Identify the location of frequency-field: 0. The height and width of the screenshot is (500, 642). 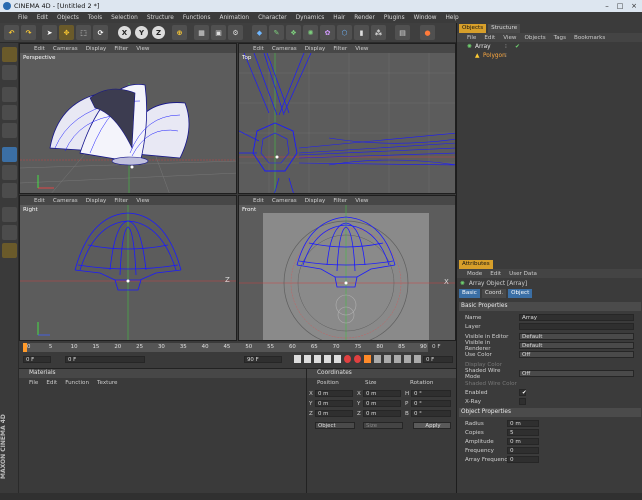
(523, 450).